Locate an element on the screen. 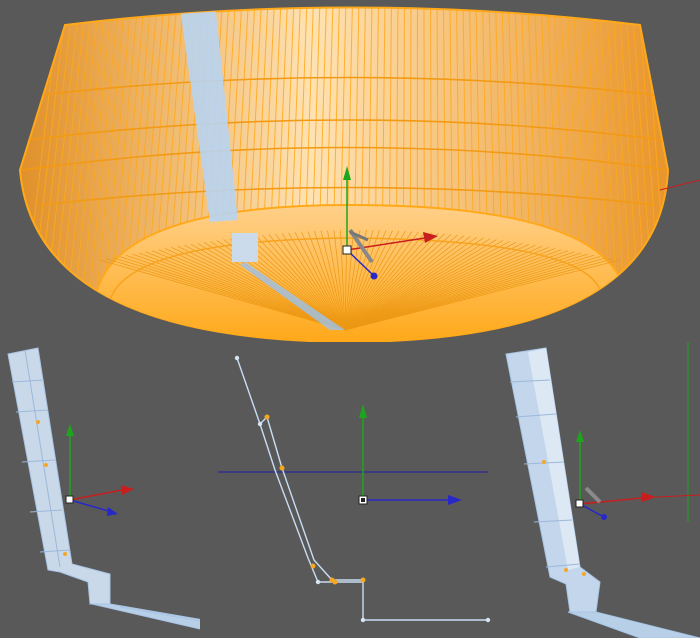 The image size is (700, 638). right-profile-canvas is located at coordinates (600, 490).